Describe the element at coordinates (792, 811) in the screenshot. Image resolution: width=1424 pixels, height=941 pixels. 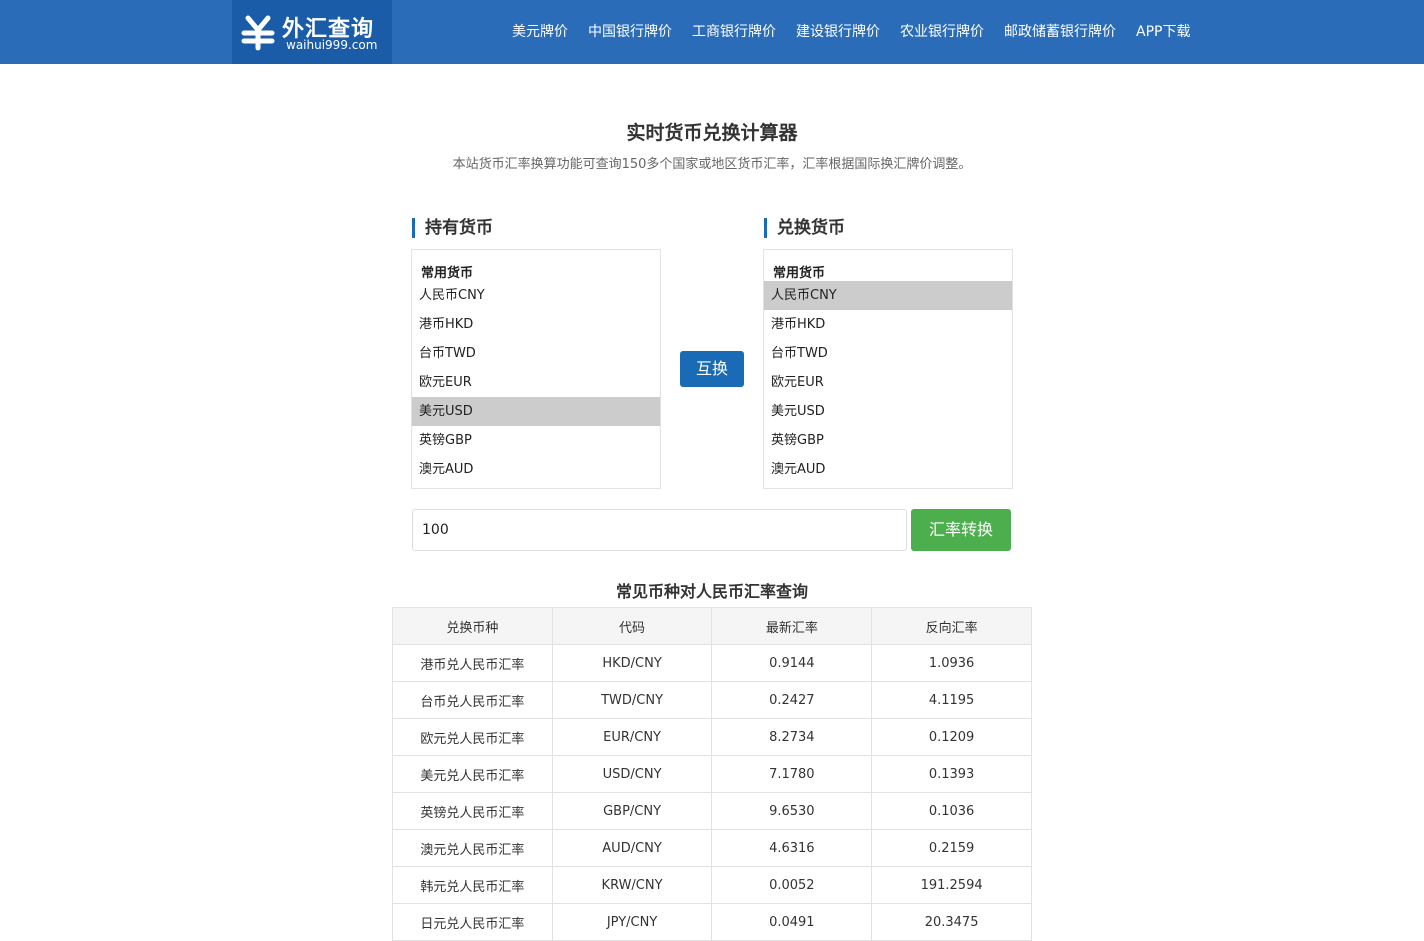
I see `table-cell: 9.6530` at that location.